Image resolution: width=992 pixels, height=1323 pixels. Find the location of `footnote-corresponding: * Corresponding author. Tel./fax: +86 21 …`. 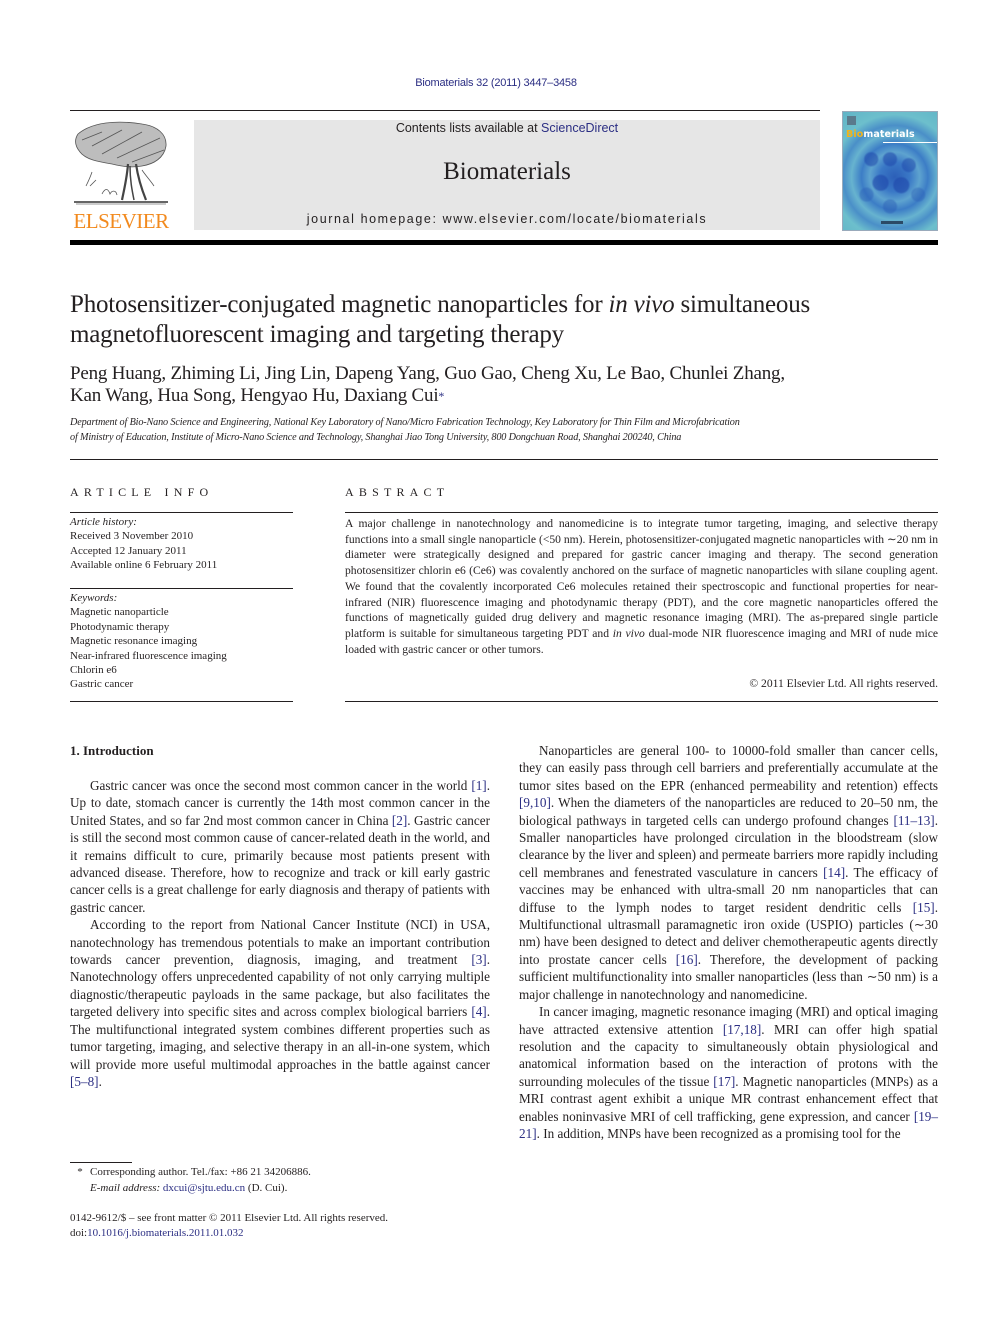

footnote-corresponding: * Corresponding author. Tel./fax: +86 21 … is located at coordinates (194, 1172).